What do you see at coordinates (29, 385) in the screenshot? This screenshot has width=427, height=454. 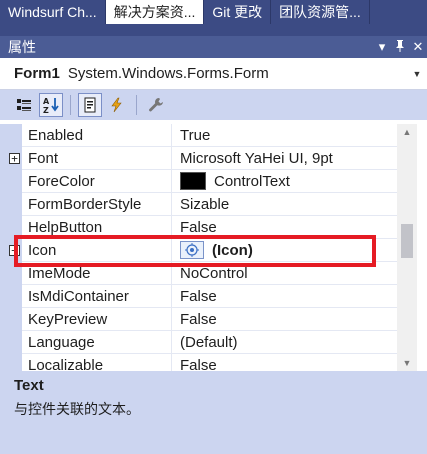 I see `description-title: Text` at bounding box center [29, 385].